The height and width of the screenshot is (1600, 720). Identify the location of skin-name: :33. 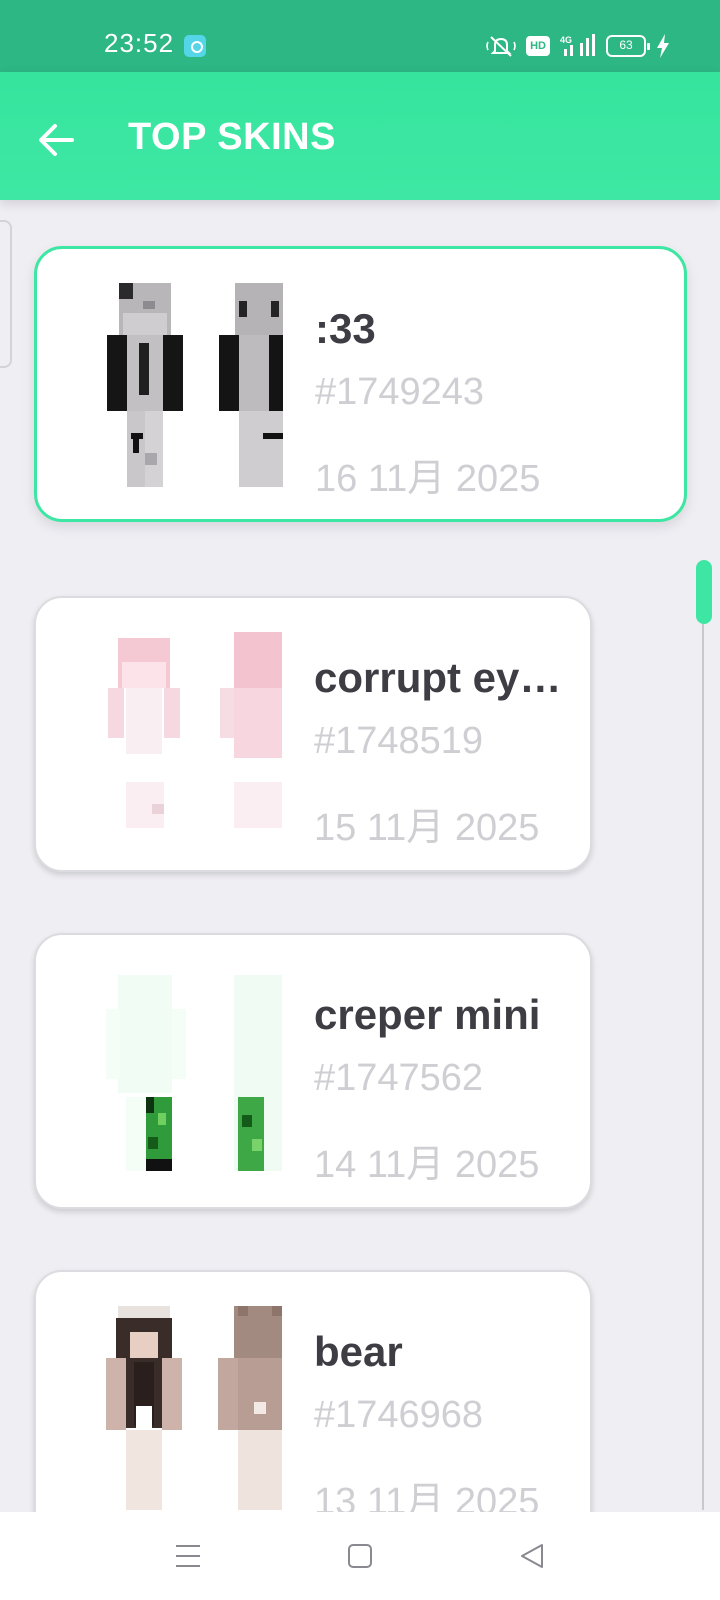
(345, 328).